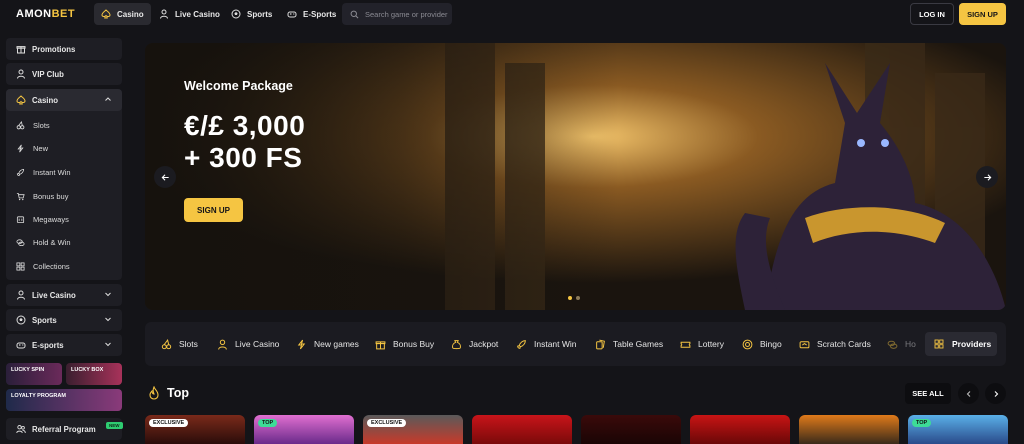 This screenshot has width=1024, height=444. What do you see at coordinates (33, 125) in the screenshot?
I see `sidebar-sub-slots: Slots` at bounding box center [33, 125].